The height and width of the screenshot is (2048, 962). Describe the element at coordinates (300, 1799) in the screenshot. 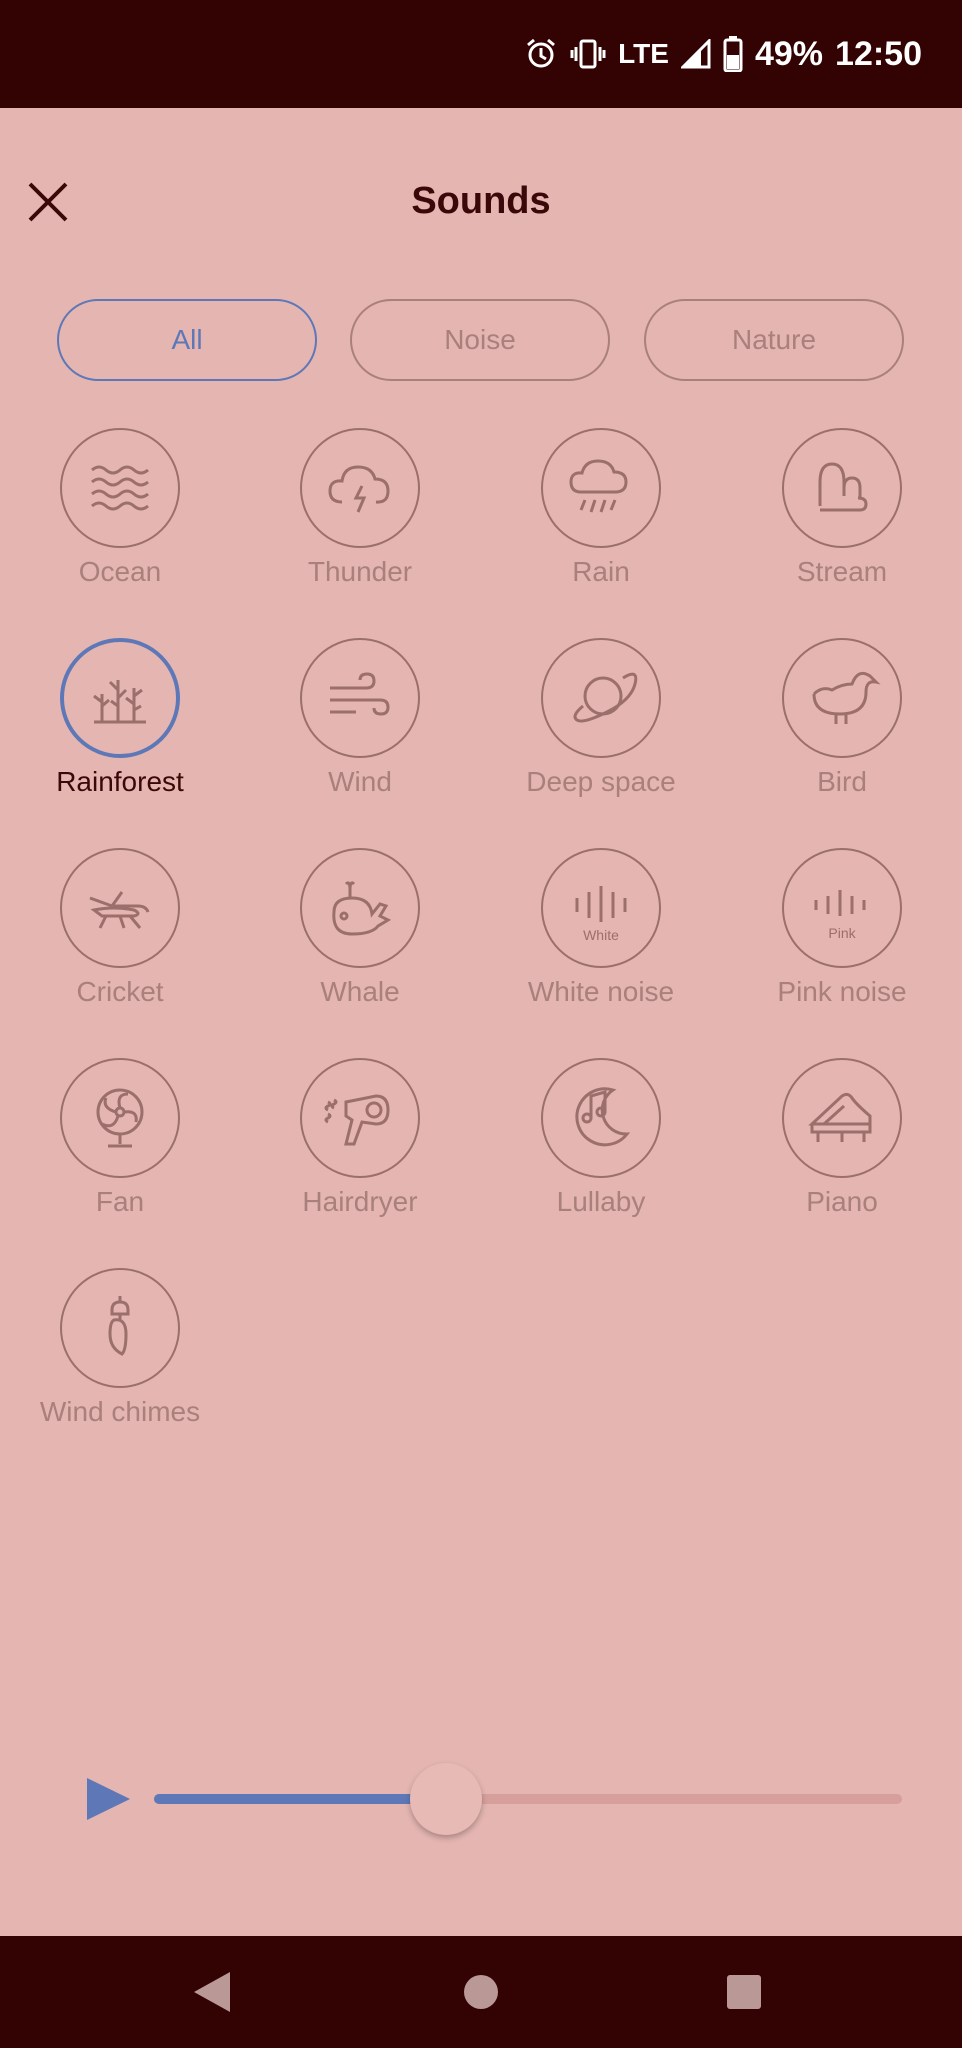

I see `volume-slider-fill` at that location.